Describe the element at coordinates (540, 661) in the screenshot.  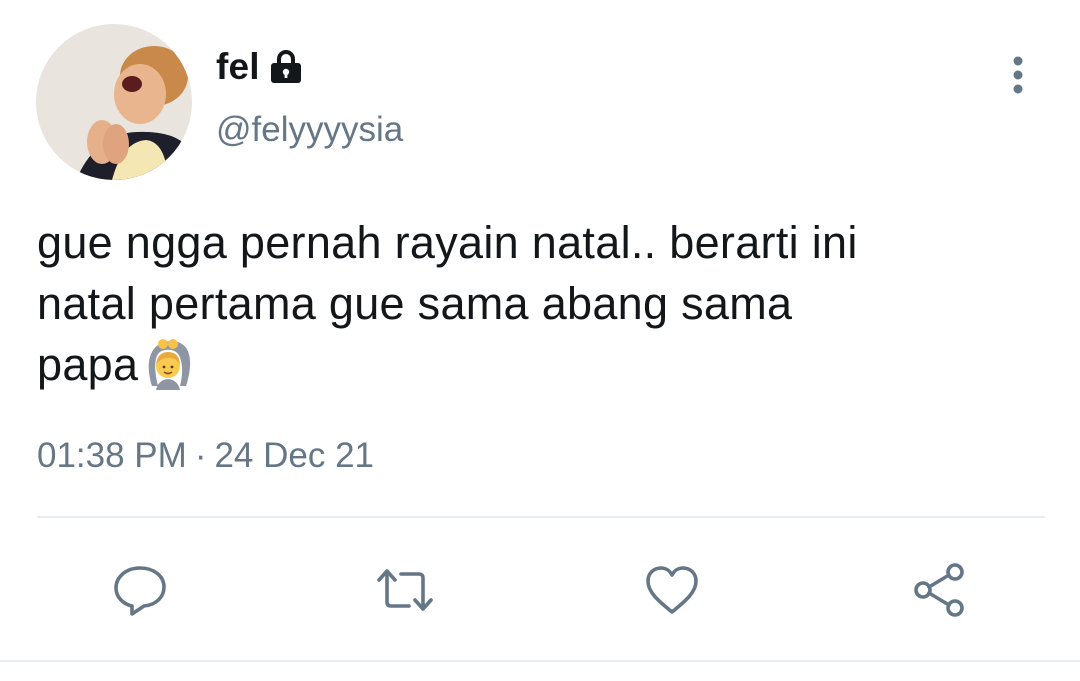
I see `bottom-divider` at that location.